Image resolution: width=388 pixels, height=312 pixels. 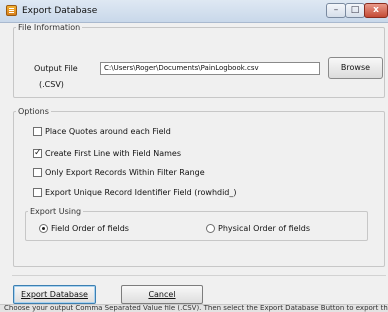 What do you see at coordinates (108, 131) in the screenshot?
I see `quotes-checkbox-label: Place Quotes around each Field` at bounding box center [108, 131].